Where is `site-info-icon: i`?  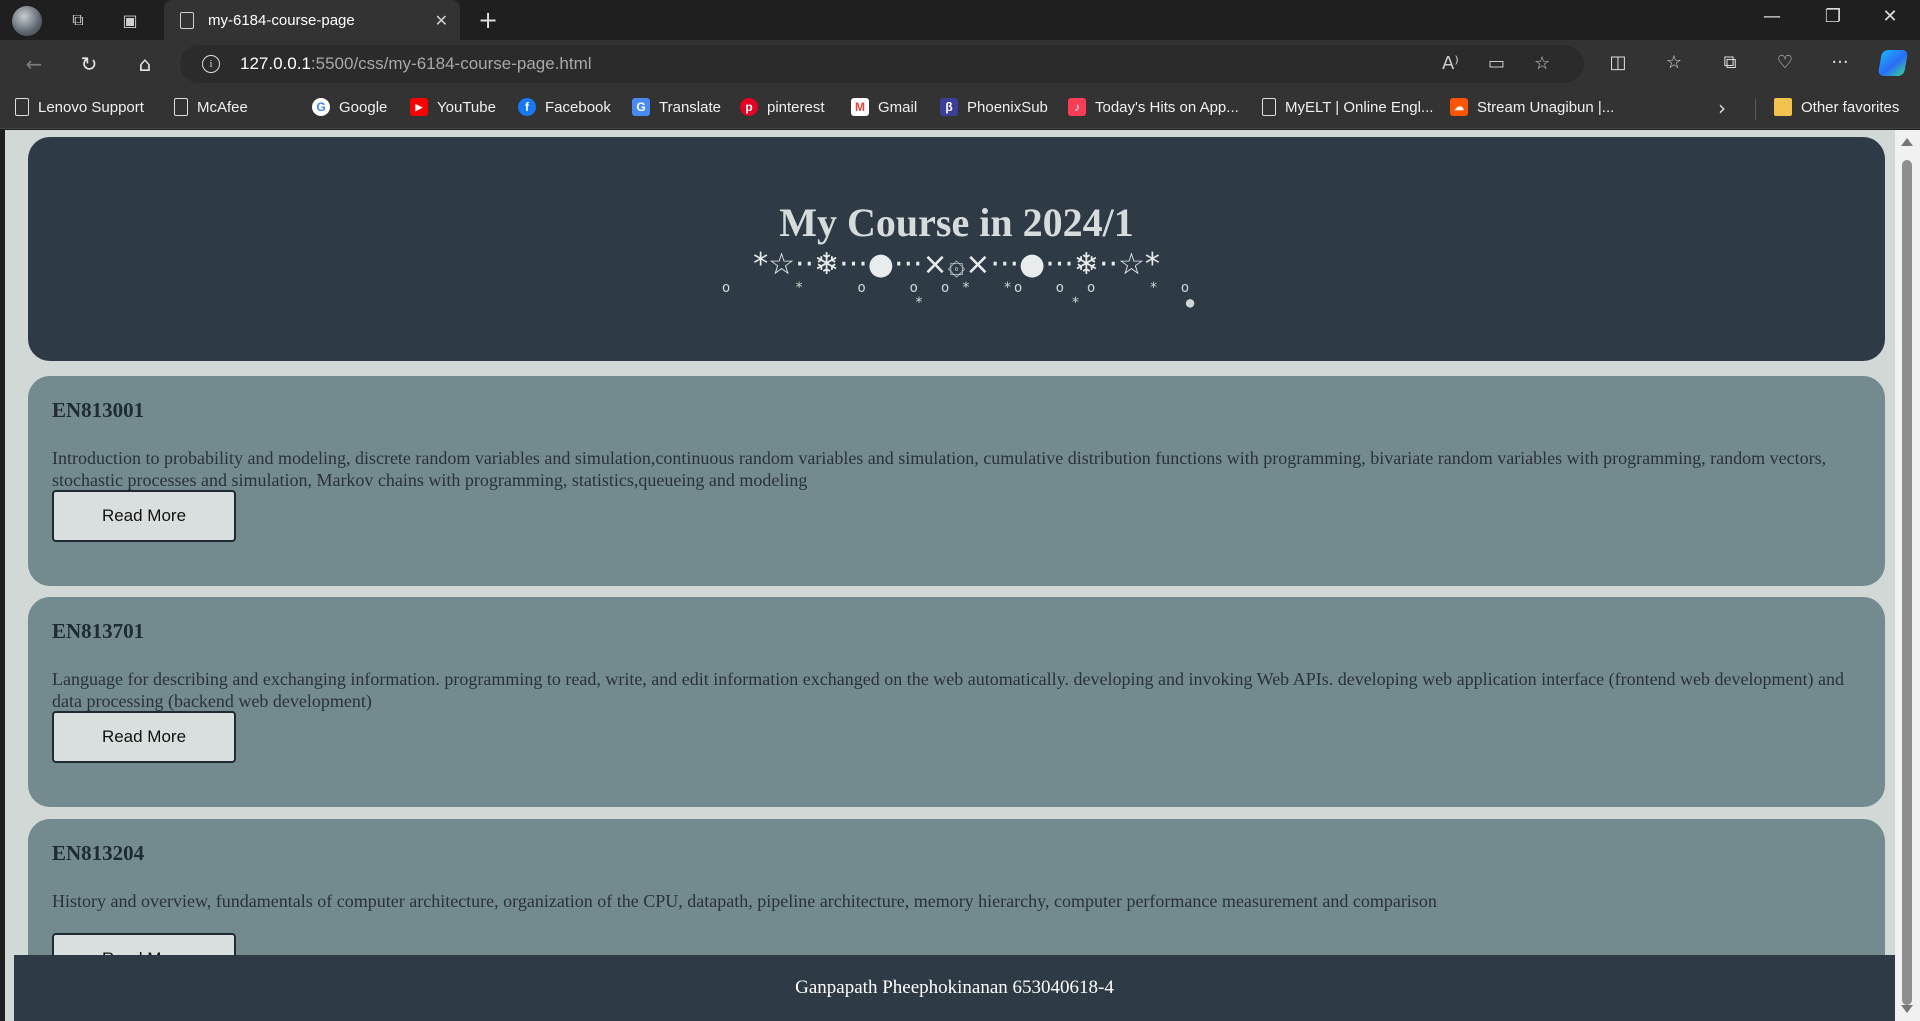
site-info-icon: i is located at coordinates (211, 64).